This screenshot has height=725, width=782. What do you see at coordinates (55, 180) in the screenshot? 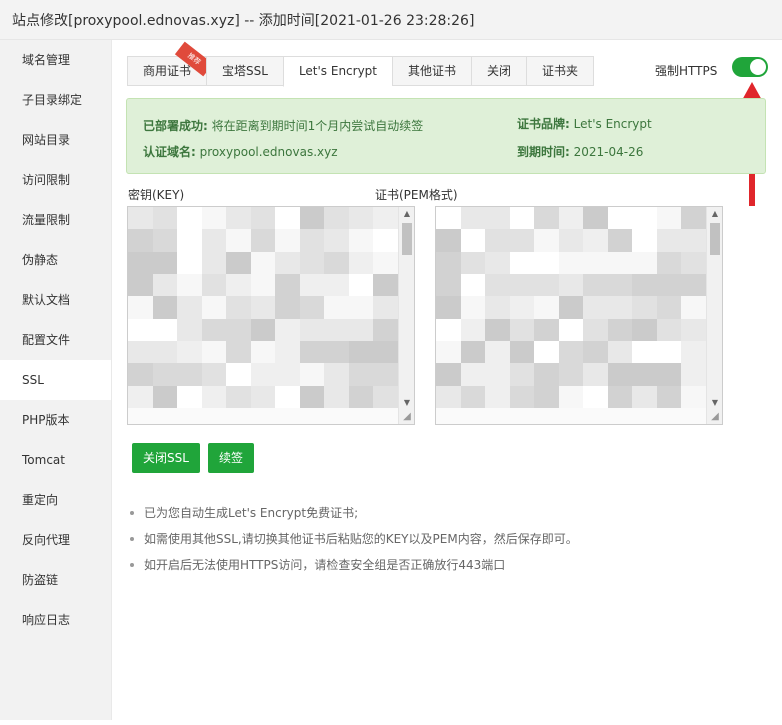
I see `sidebar-item-access-limit: 访问限制` at bounding box center [55, 180].